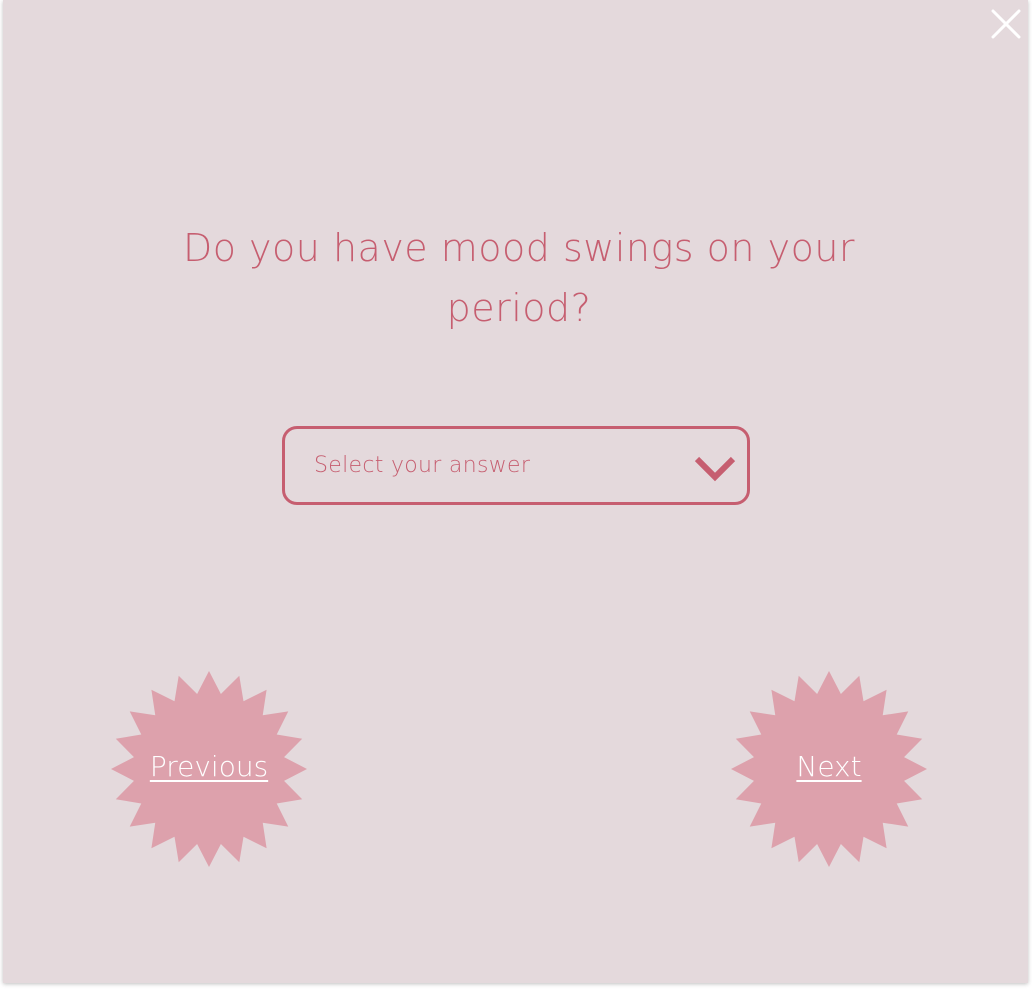 This screenshot has width=1032, height=990. Describe the element at coordinates (829, 766) in the screenshot. I see `next-button-label: Next` at that location.